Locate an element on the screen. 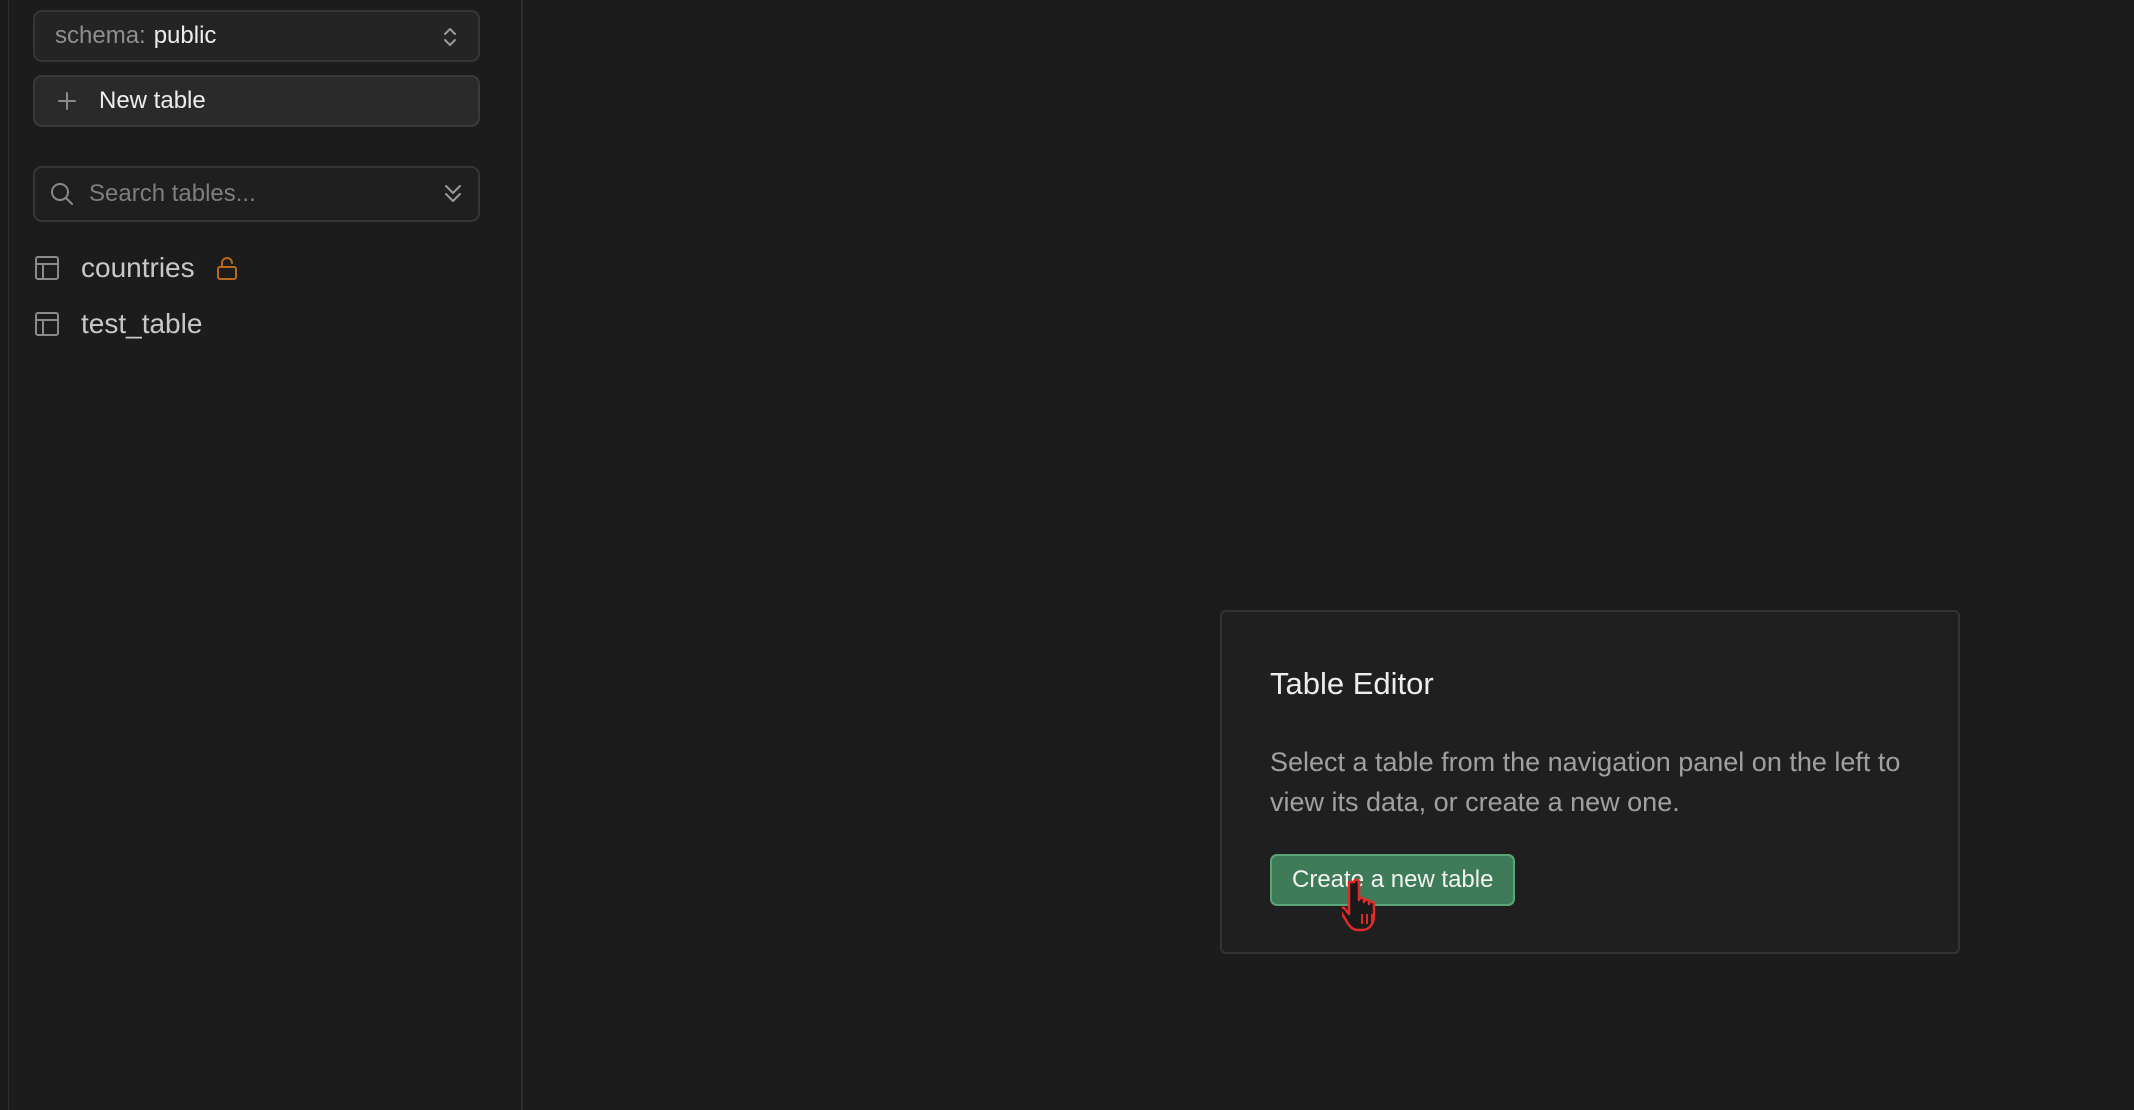  list-item: test_table is located at coordinates (256, 324).